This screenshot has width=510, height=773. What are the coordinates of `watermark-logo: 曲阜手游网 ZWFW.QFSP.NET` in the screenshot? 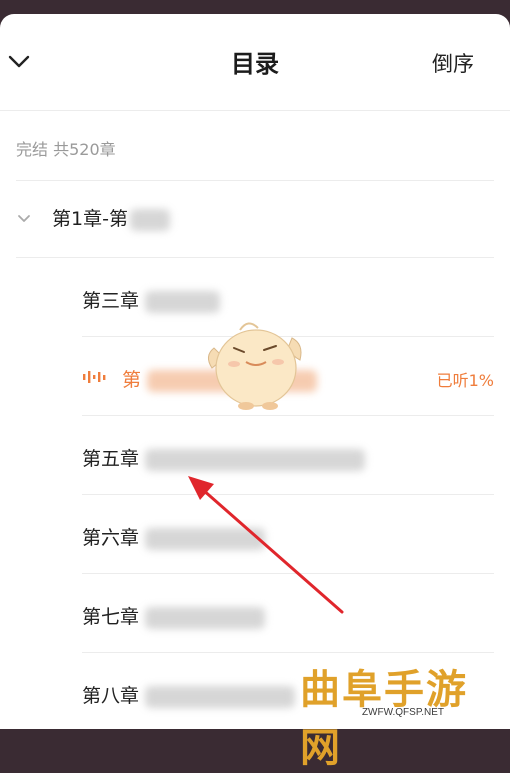 It's located at (403, 713).